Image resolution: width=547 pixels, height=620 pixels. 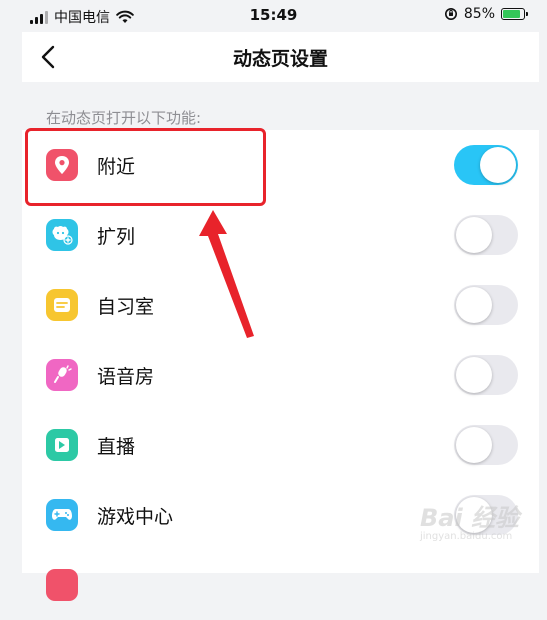 I want to click on add-friend-icon, so click(x=62, y=235).